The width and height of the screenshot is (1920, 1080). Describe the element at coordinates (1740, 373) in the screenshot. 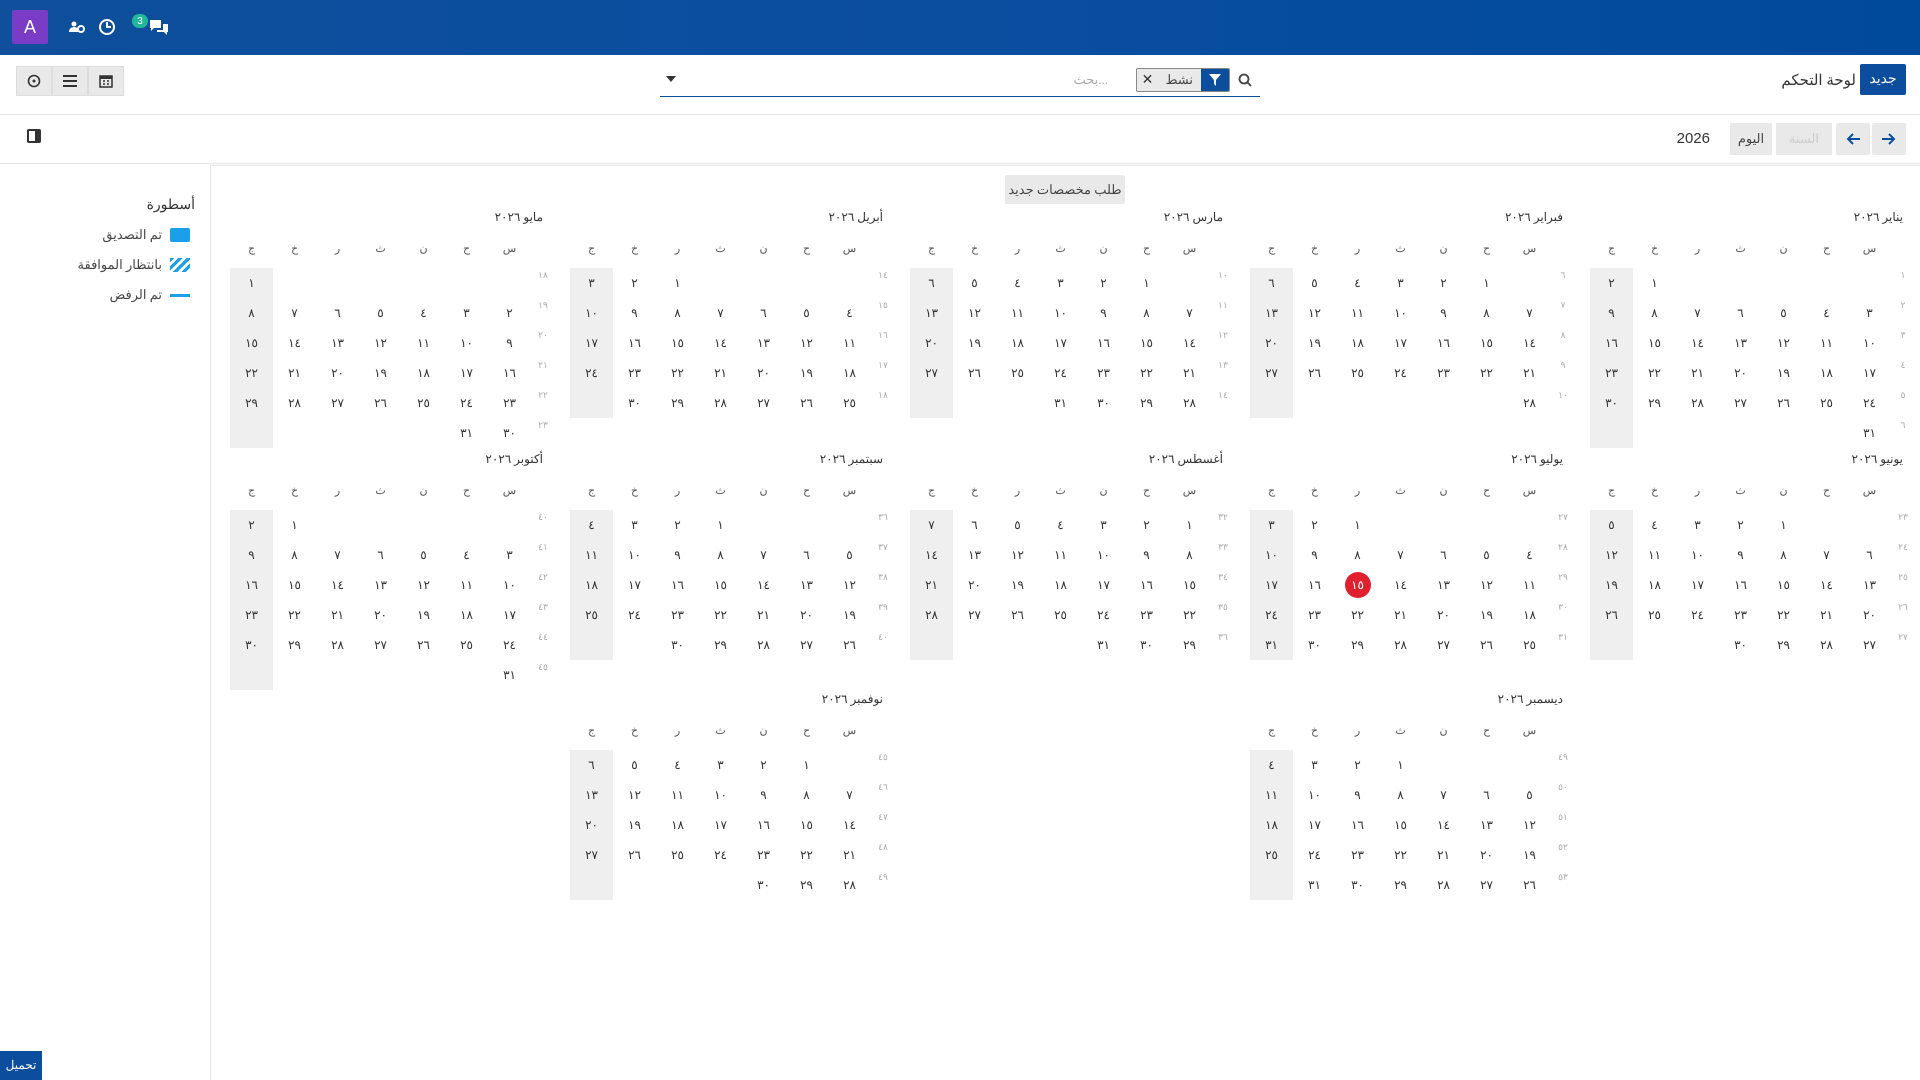

I see `day-cell: ٢٠` at that location.